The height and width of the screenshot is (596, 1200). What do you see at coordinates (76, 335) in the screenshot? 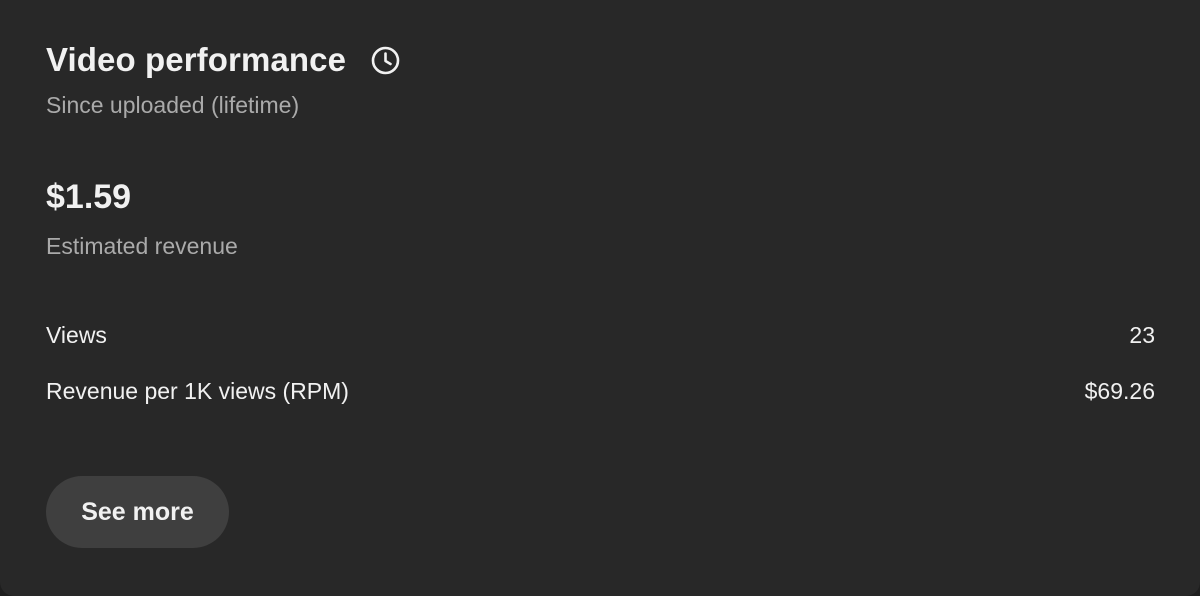
I see `metric-label-views: Views` at bounding box center [76, 335].